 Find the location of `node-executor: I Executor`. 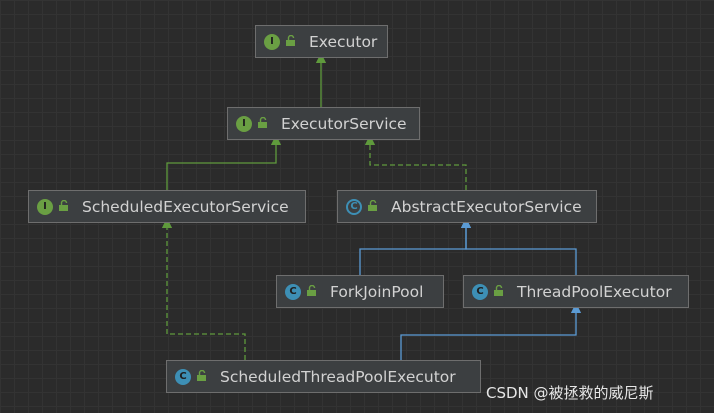

node-executor: I Executor is located at coordinates (321, 41).